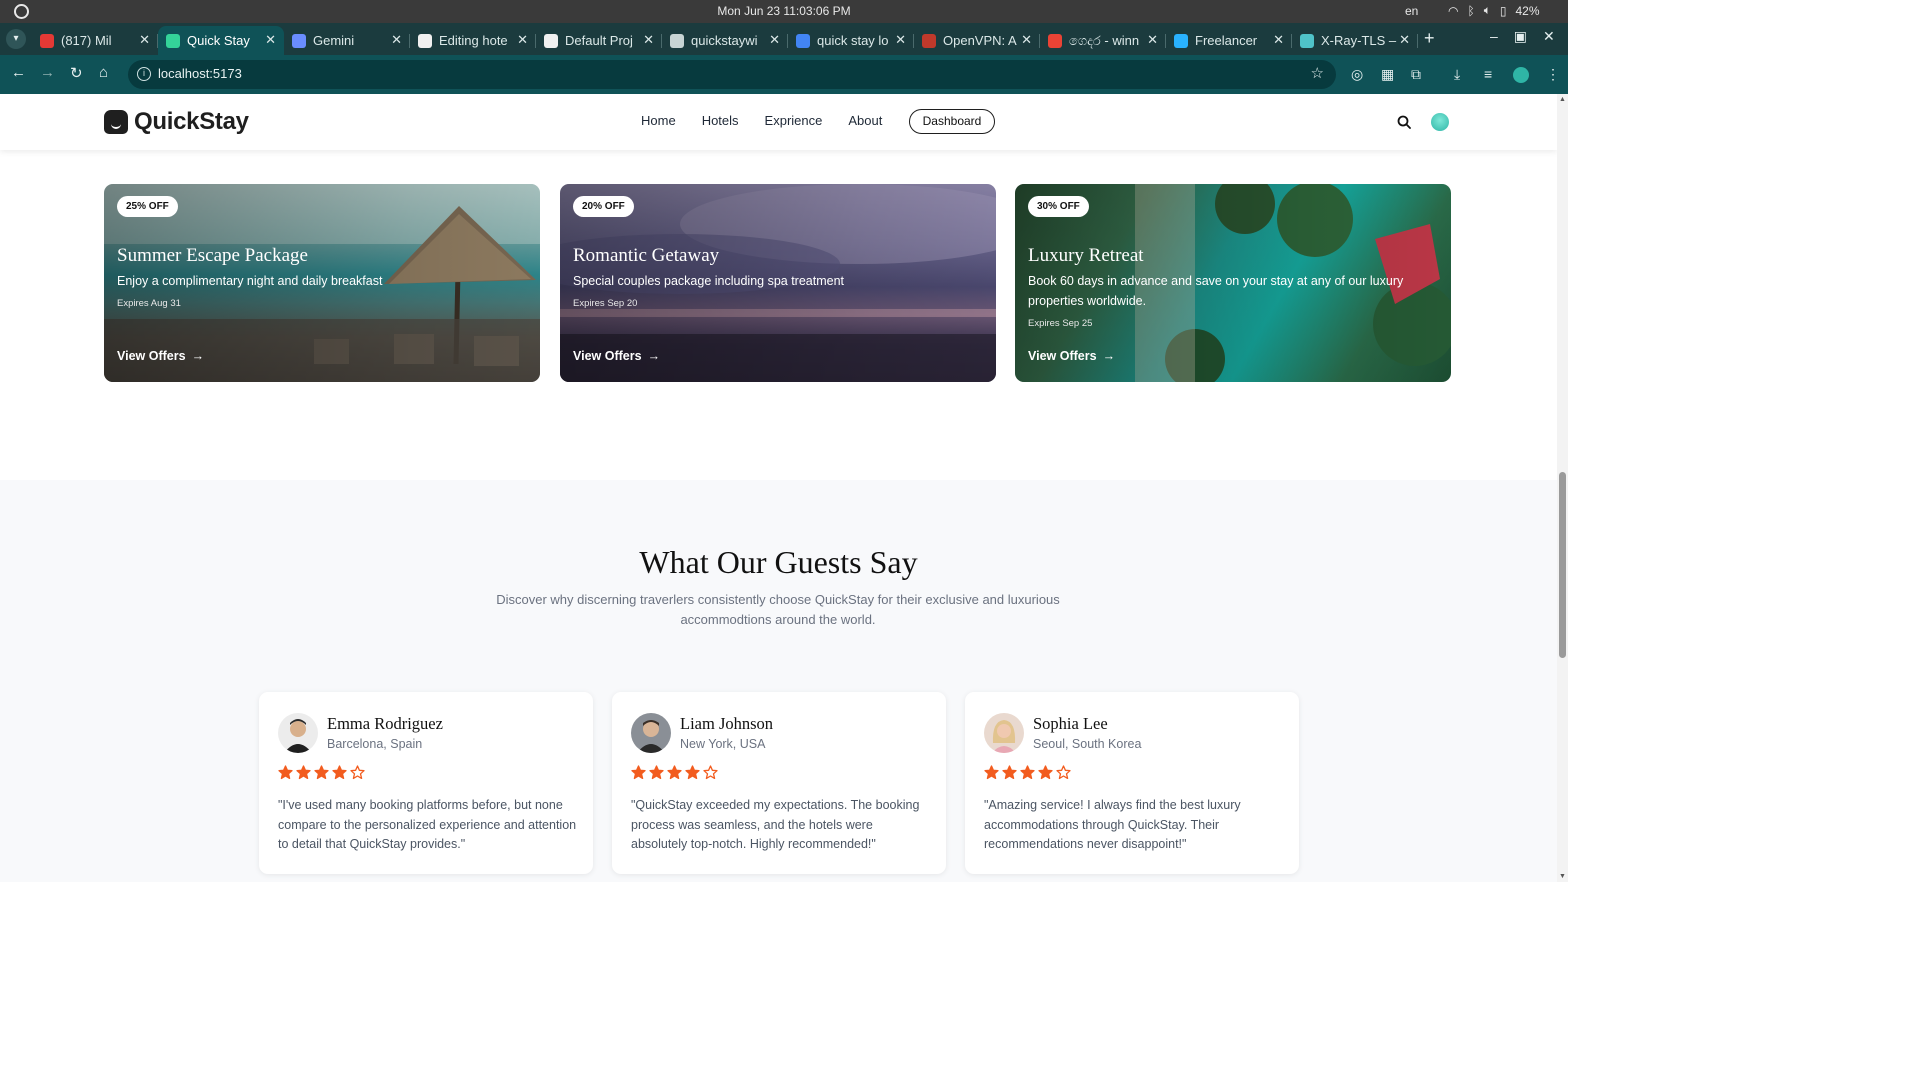  What do you see at coordinates (47, 72) in the screenshot?
I see `forward-icon: →` at bounding box center [47, 72].